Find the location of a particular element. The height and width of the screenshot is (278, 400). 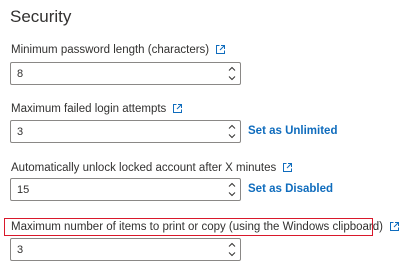

max-failed-logins-input is located at coordinates (119, 131).